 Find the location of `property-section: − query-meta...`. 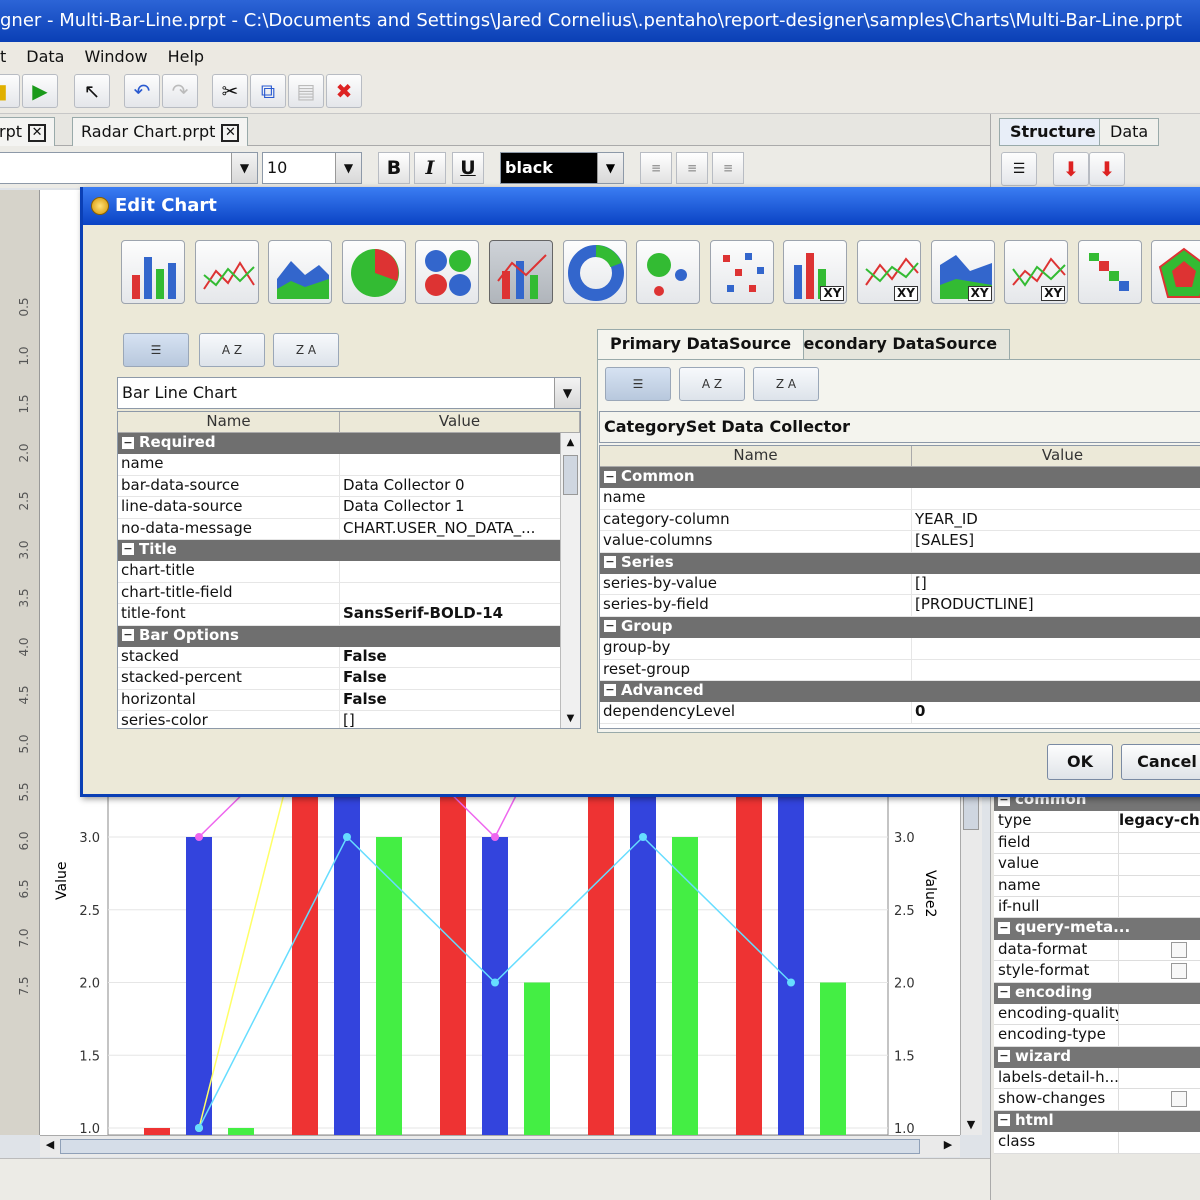

property-section: − query-meta... is located at coordinates (1097, 929).